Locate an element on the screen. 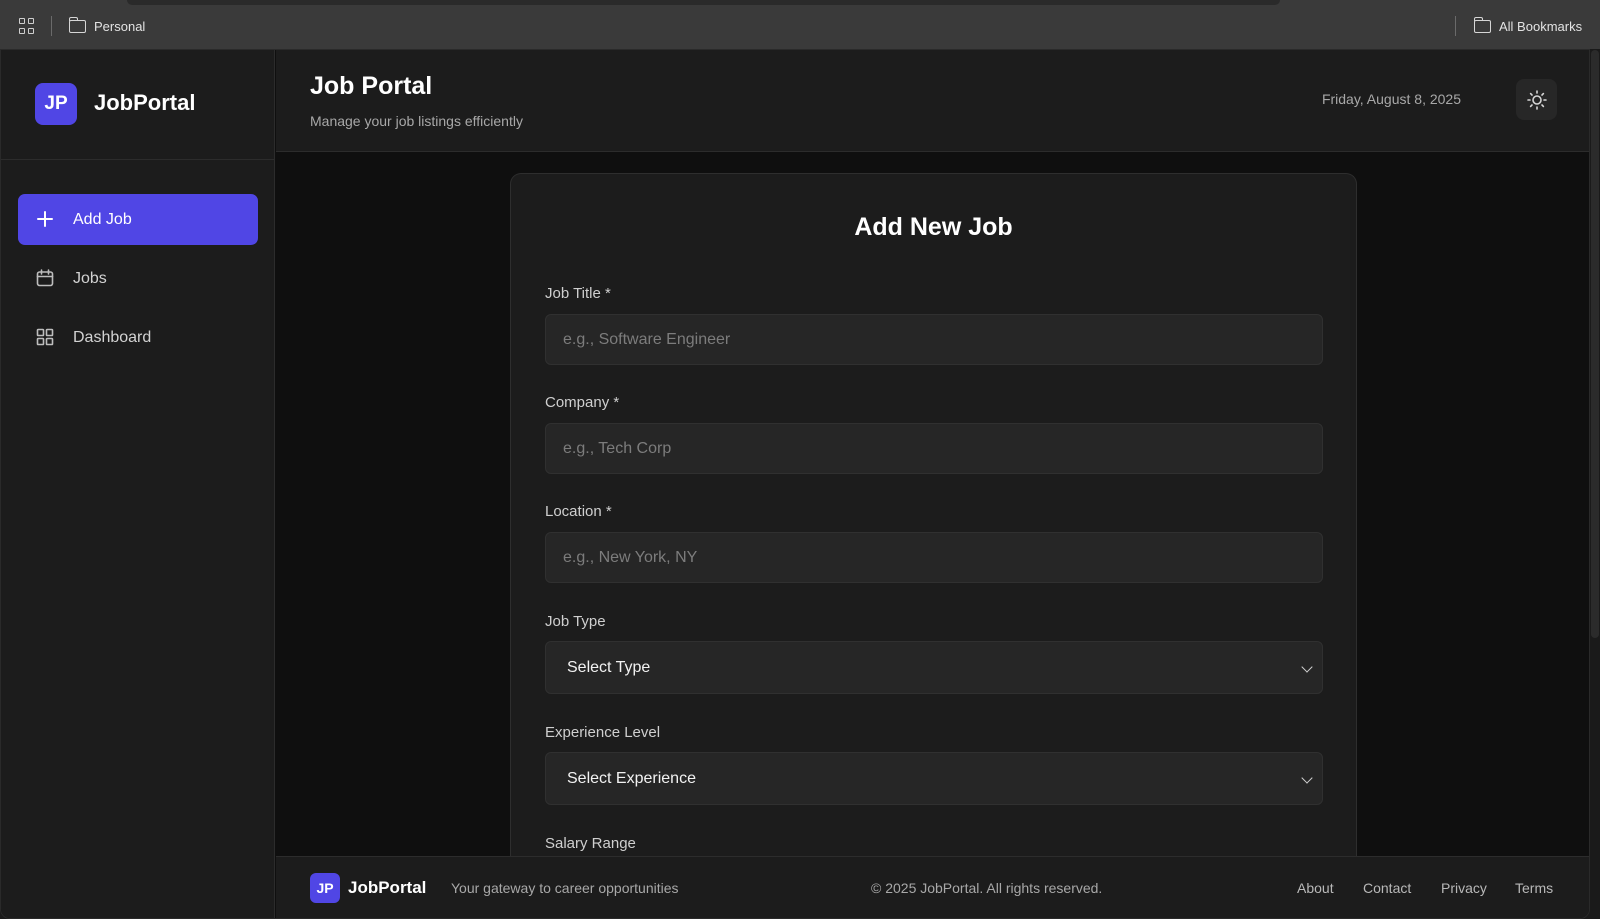 The width and height of the screenshot is (1600, 919). page-subtitle: Manage your job listings efficiently is located at coordinates (416, 121).